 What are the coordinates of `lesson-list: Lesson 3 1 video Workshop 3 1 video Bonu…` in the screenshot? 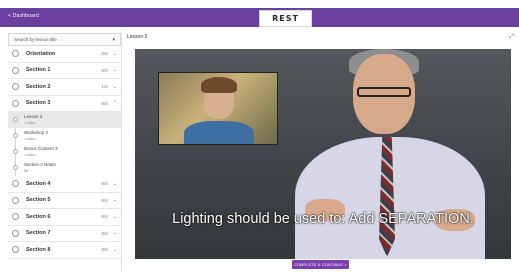 It's located at (64, 144).